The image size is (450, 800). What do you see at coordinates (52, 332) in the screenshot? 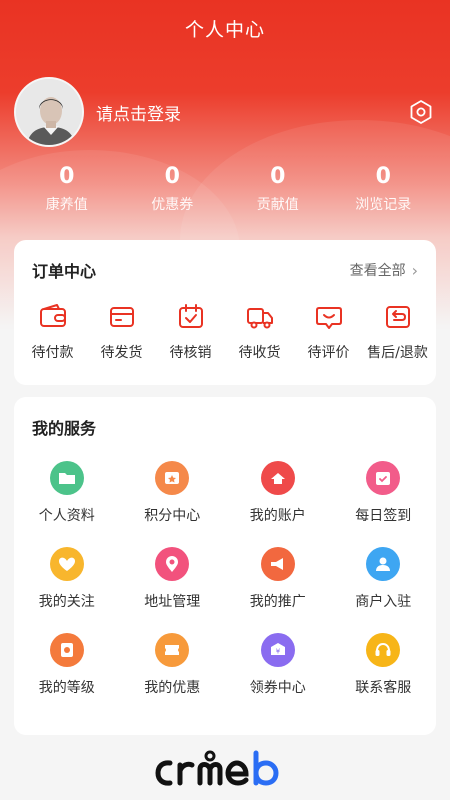
I see `order-pending-payment: 待付款` at bounding box center [52, 332].